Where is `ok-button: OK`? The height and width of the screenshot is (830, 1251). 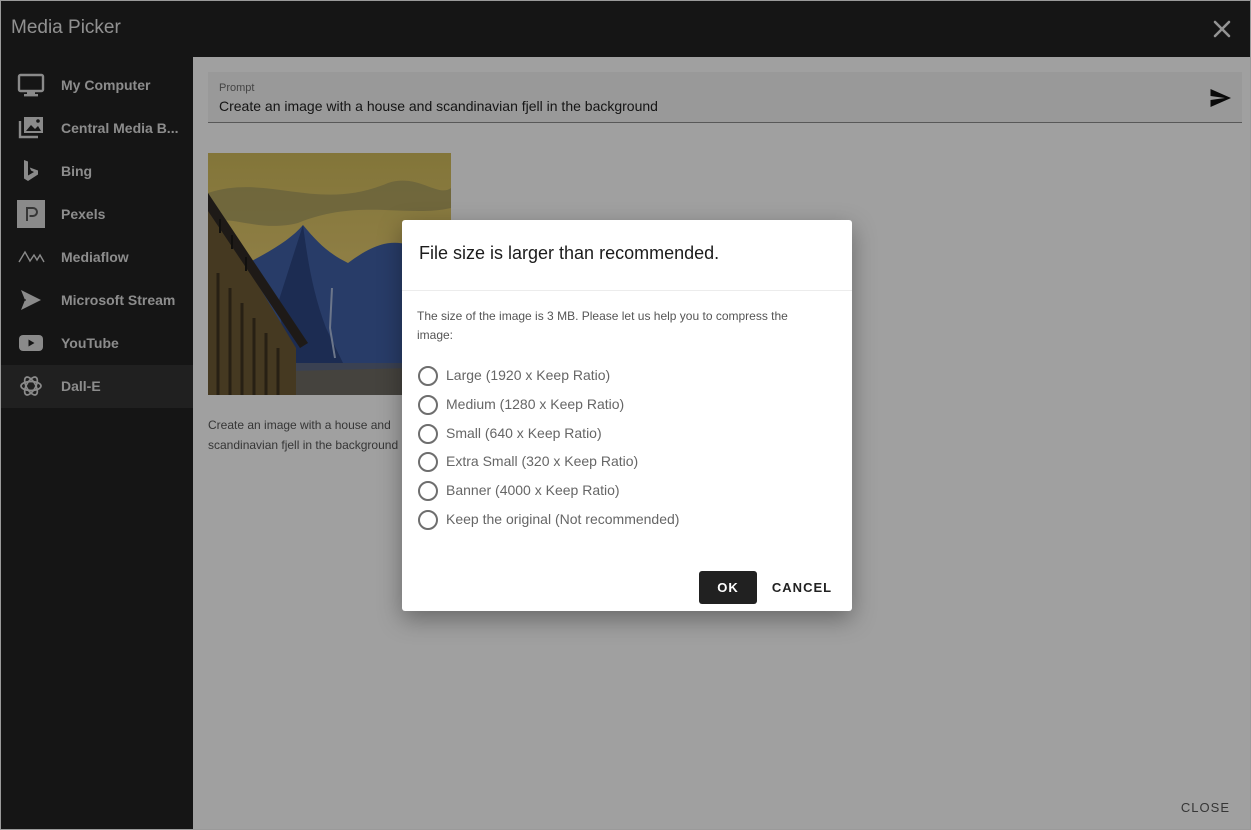
ok-button: OK is located at coordinates (728, 587).